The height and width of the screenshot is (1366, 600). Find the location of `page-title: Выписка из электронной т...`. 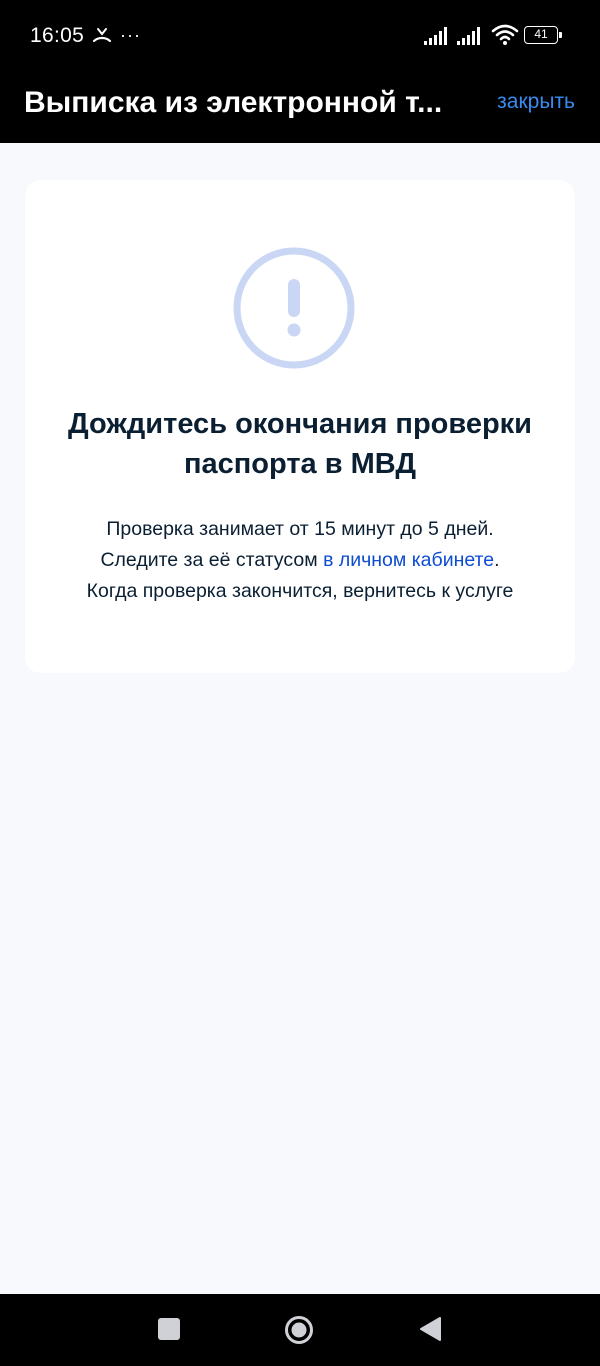

page-title: Выписка из электронной т... is located at coordinates (233, 102).